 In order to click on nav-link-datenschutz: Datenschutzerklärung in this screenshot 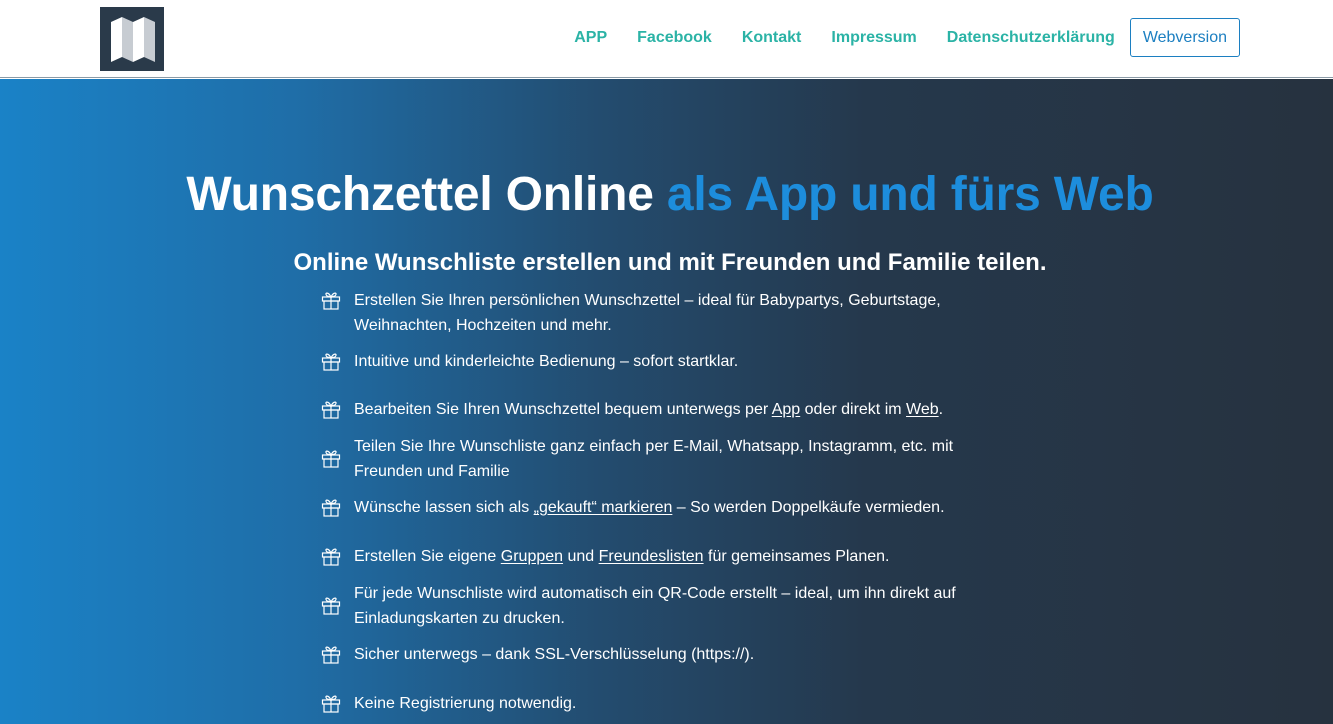, I will do `click(1031, 37)`.